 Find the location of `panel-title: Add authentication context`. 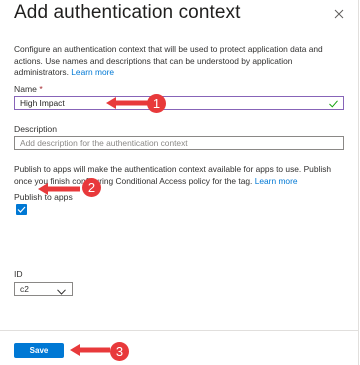

panel-title: Add authentication context is located at coordinates (127, 12).